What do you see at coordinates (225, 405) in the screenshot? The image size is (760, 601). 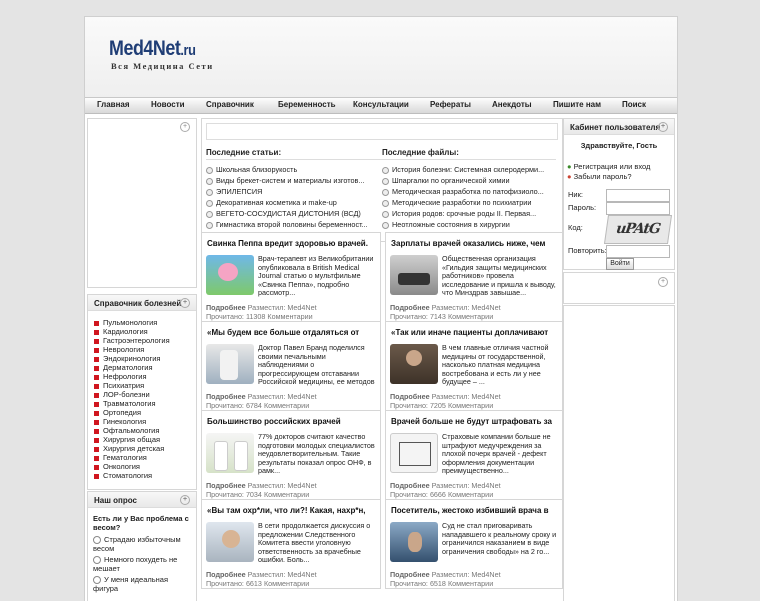 I see `read-label: Прочитано:` at bounding box center [225, 405].